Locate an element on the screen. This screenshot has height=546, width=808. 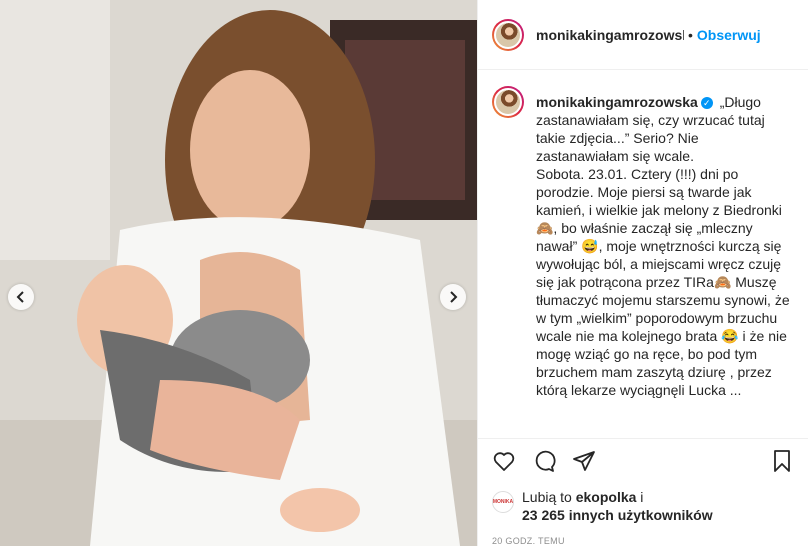
share-icon is located at coordinates (584, 460).